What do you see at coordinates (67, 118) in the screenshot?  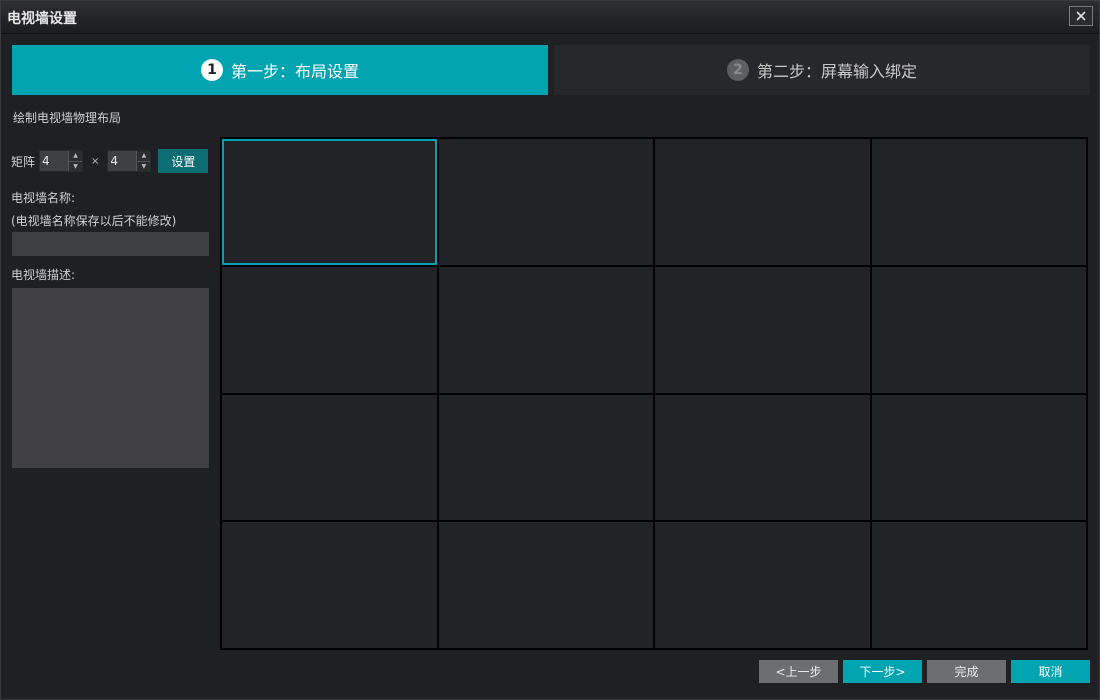 I see `section-title: 绘制电视墙物理布局` at bounding box center [67, 118].